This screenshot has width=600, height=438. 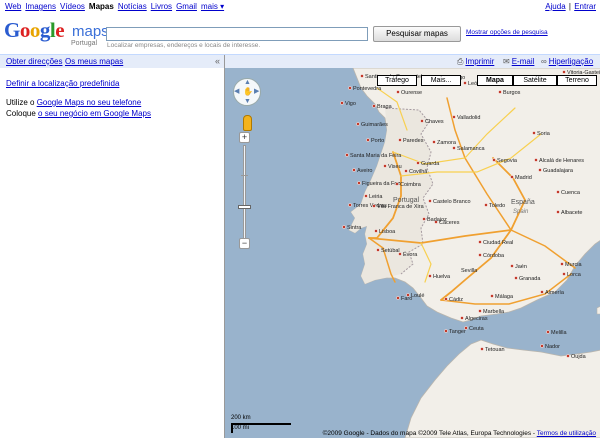 What do you see at coordinates (495, 350) in the screenshot?
I see `city-label: Tetouan` at bounding box center [495, 350].